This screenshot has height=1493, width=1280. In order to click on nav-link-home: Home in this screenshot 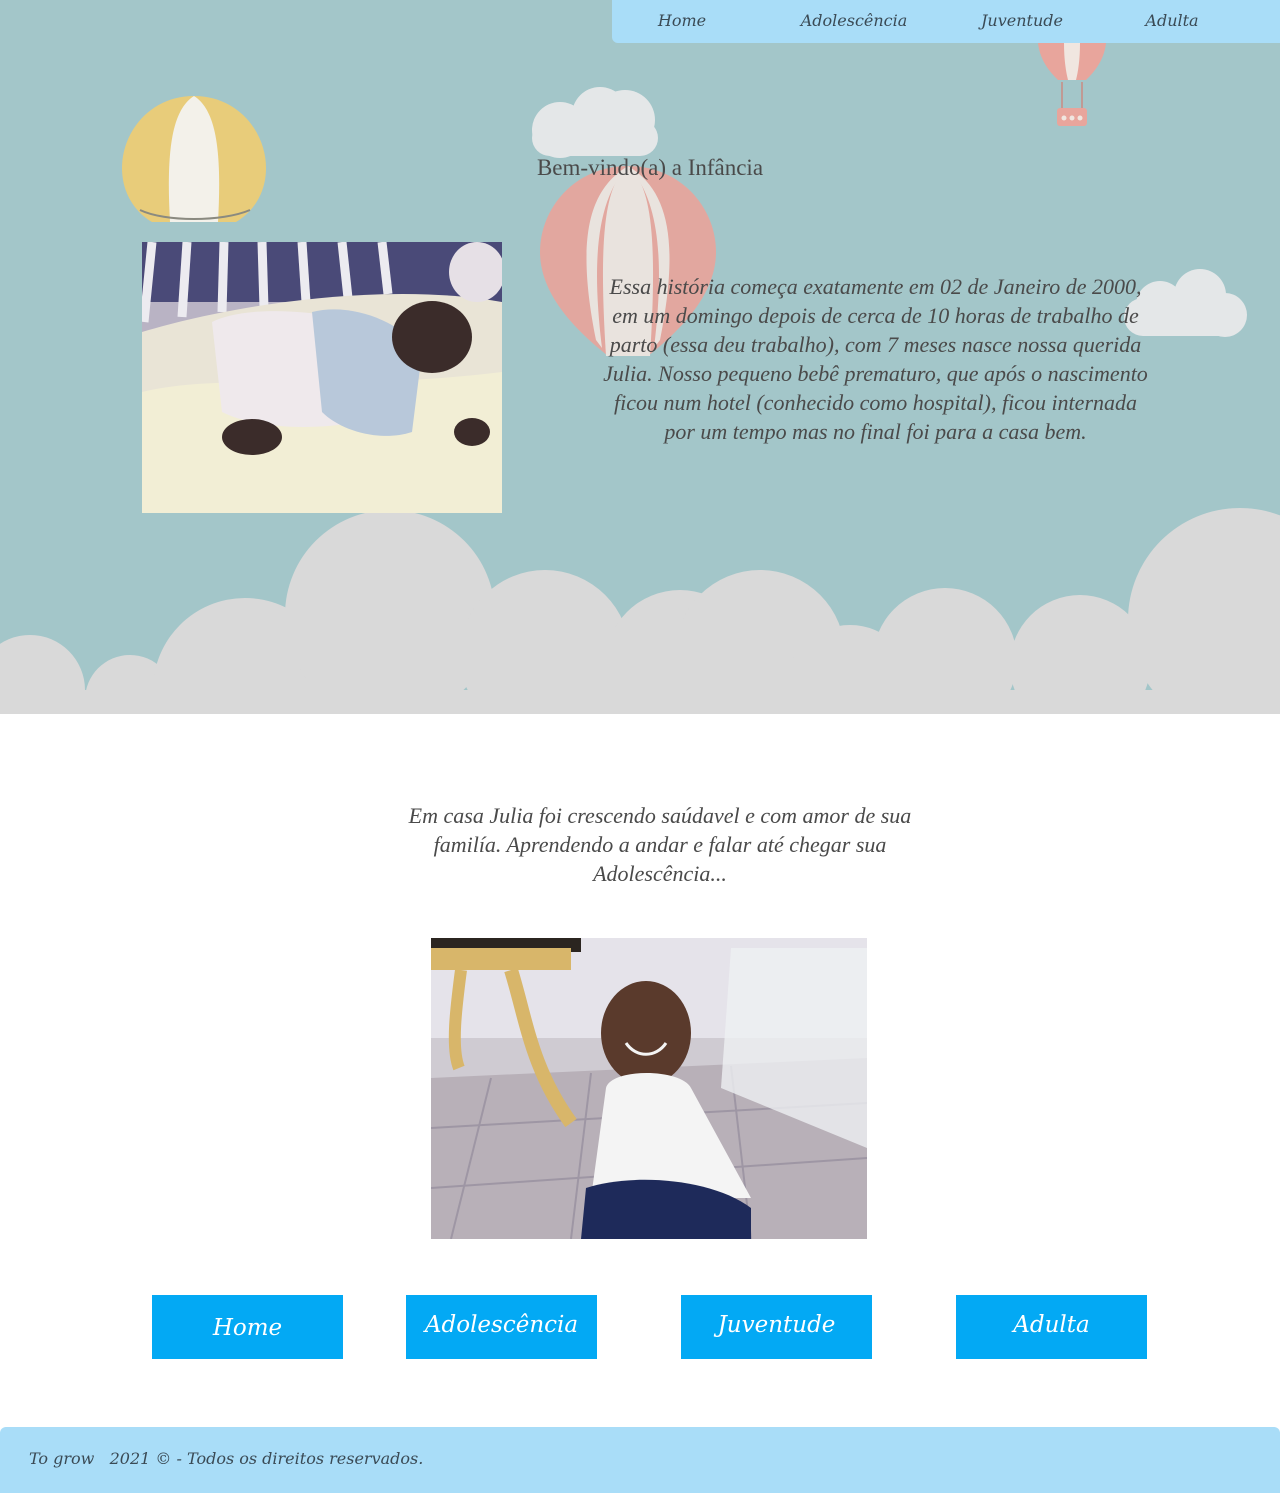, I will do `click(682, 20)`.